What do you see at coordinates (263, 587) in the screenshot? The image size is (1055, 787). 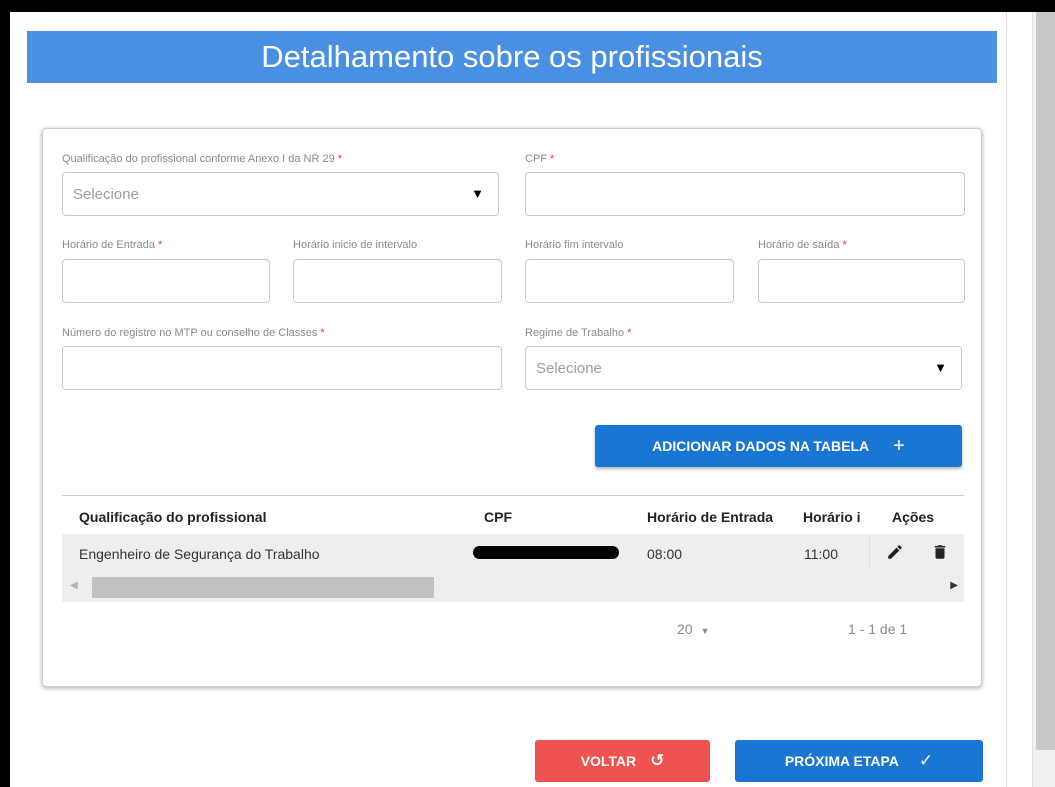 I see `table-scrollbar-thumb` at bounding box center [263, 587].